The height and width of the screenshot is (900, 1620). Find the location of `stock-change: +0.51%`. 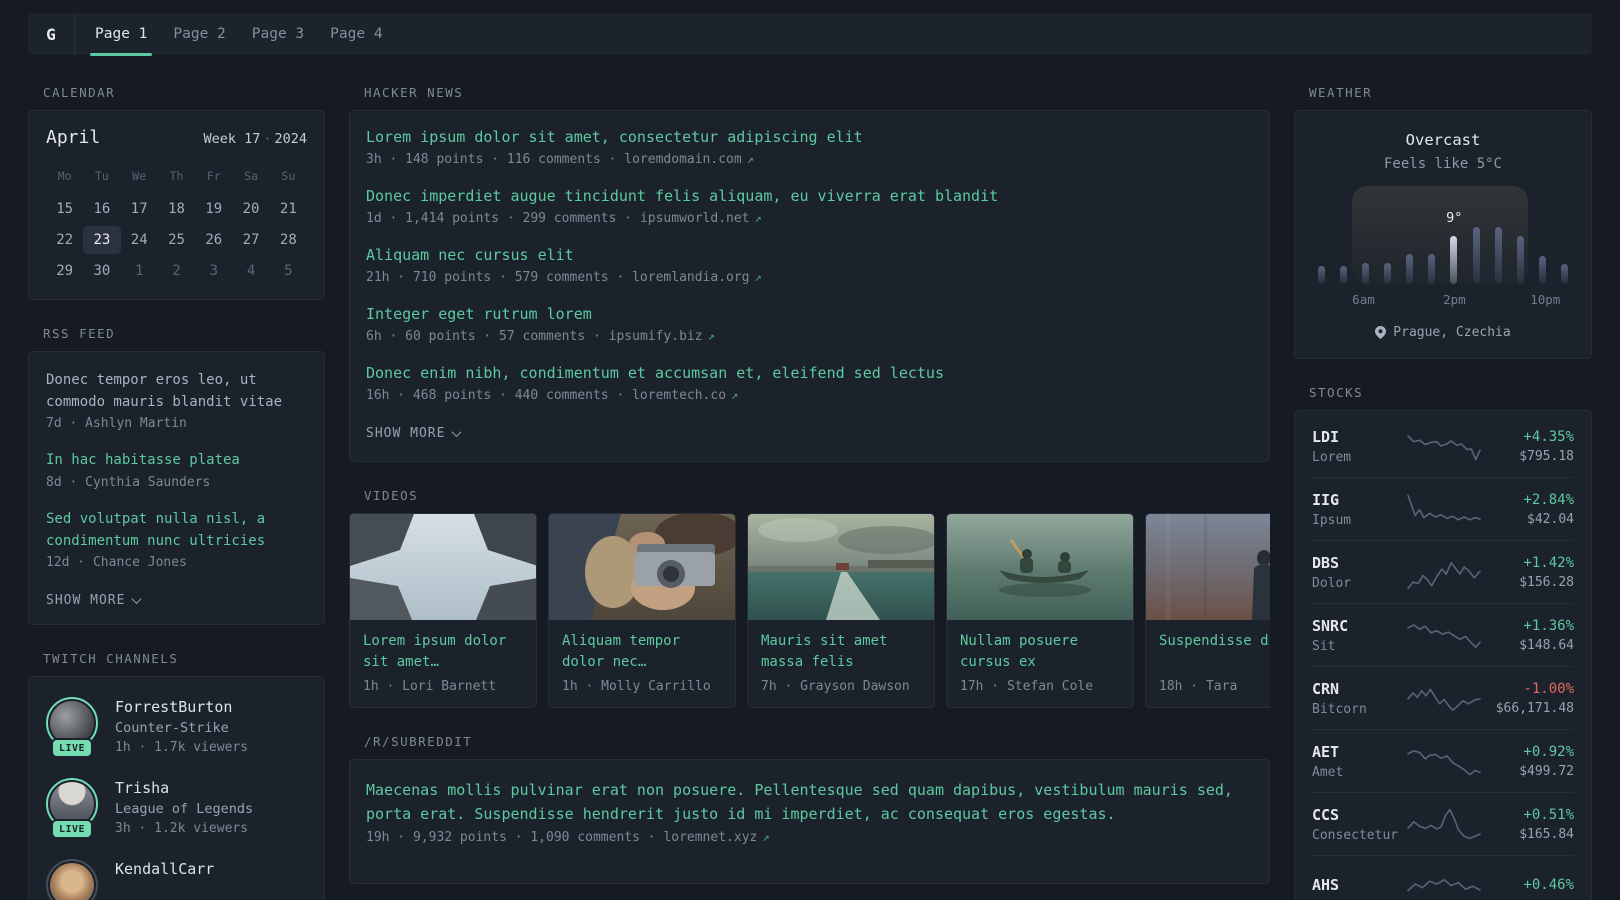

stock-change: +0.51% is located at coordinates (1548, 814).